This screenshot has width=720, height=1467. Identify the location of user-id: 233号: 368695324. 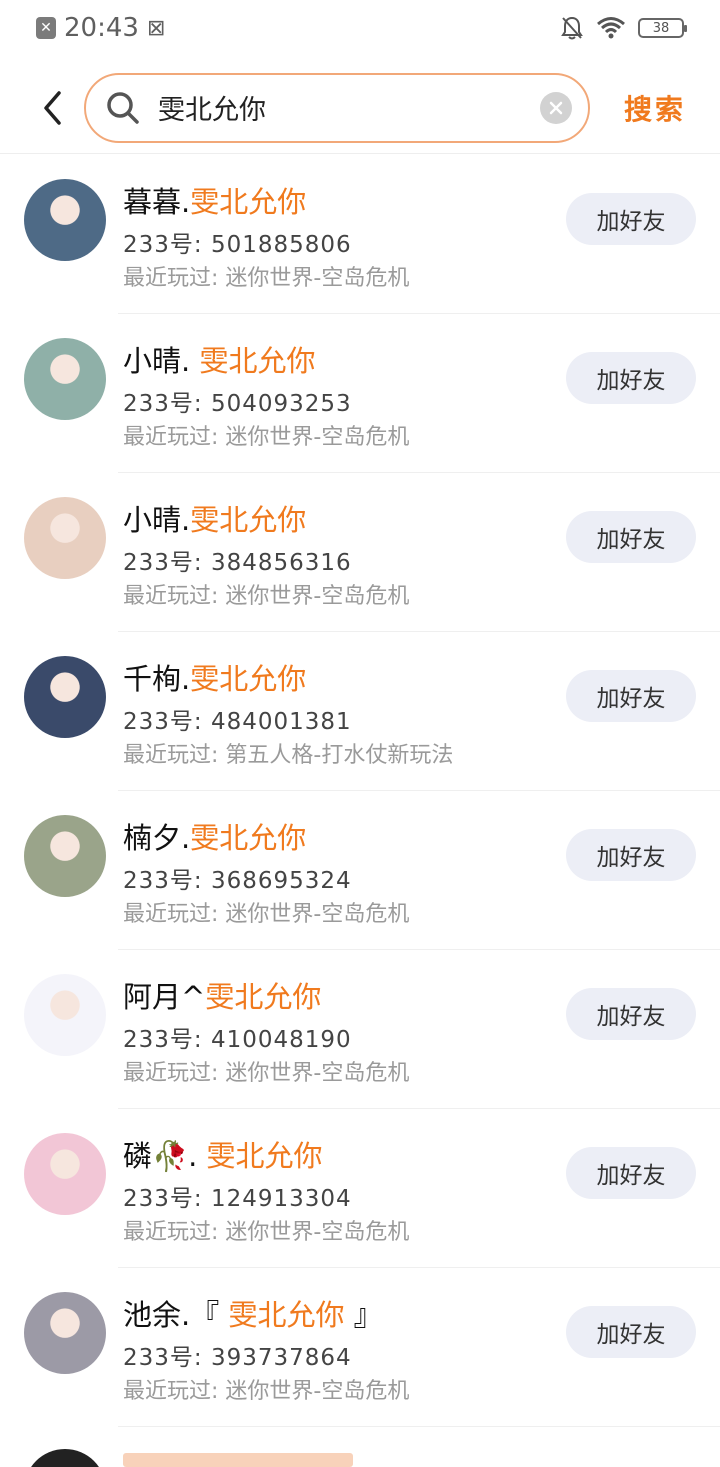
(237, 878).